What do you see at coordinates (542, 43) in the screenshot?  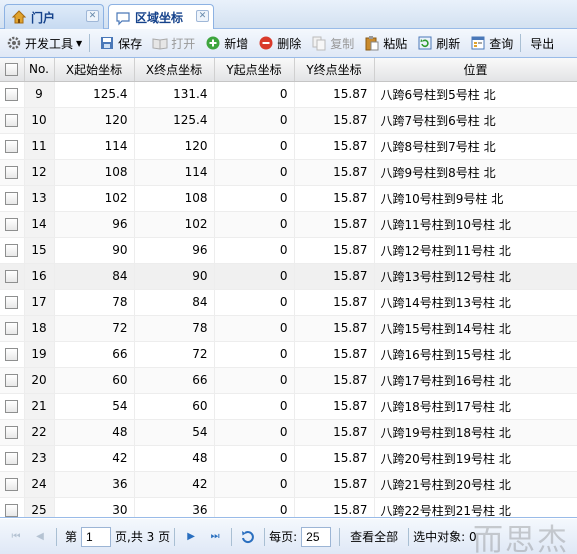 I see `export-button: 导出` at bounding box center [542, 43].